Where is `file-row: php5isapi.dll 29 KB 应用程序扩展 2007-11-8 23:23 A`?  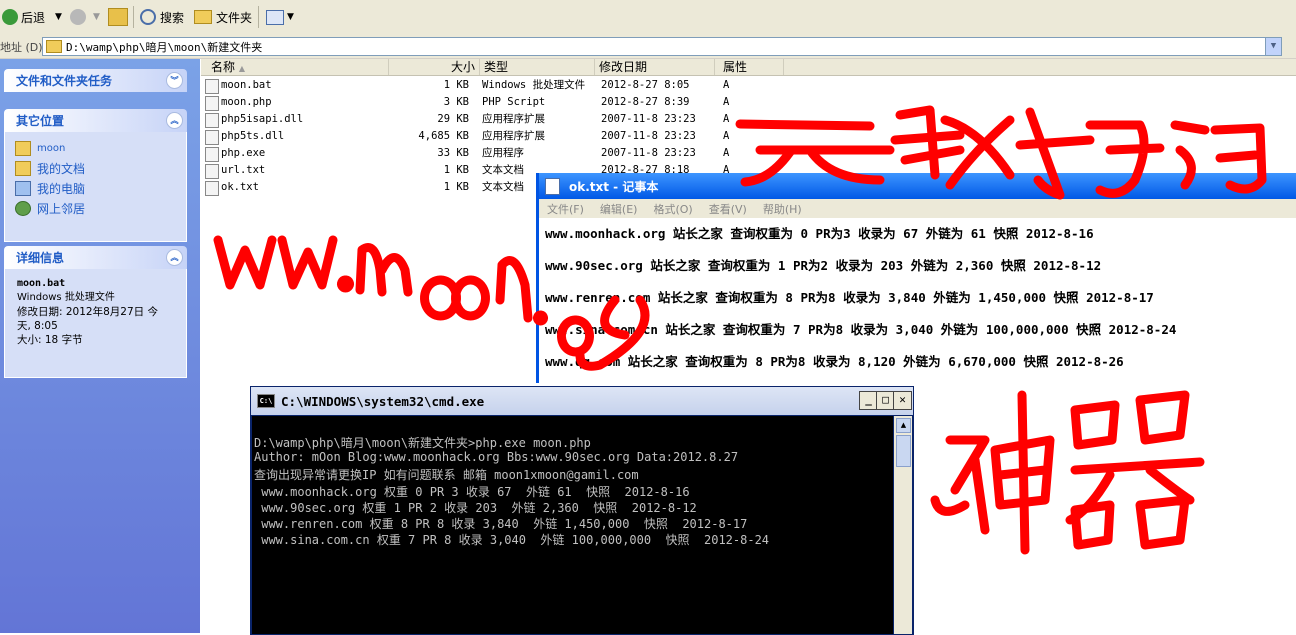 file-row: php5isapi.dll 29 KB 应用程序扩展 2007-11-8 23:23 A is located at coordinates (501, 119).